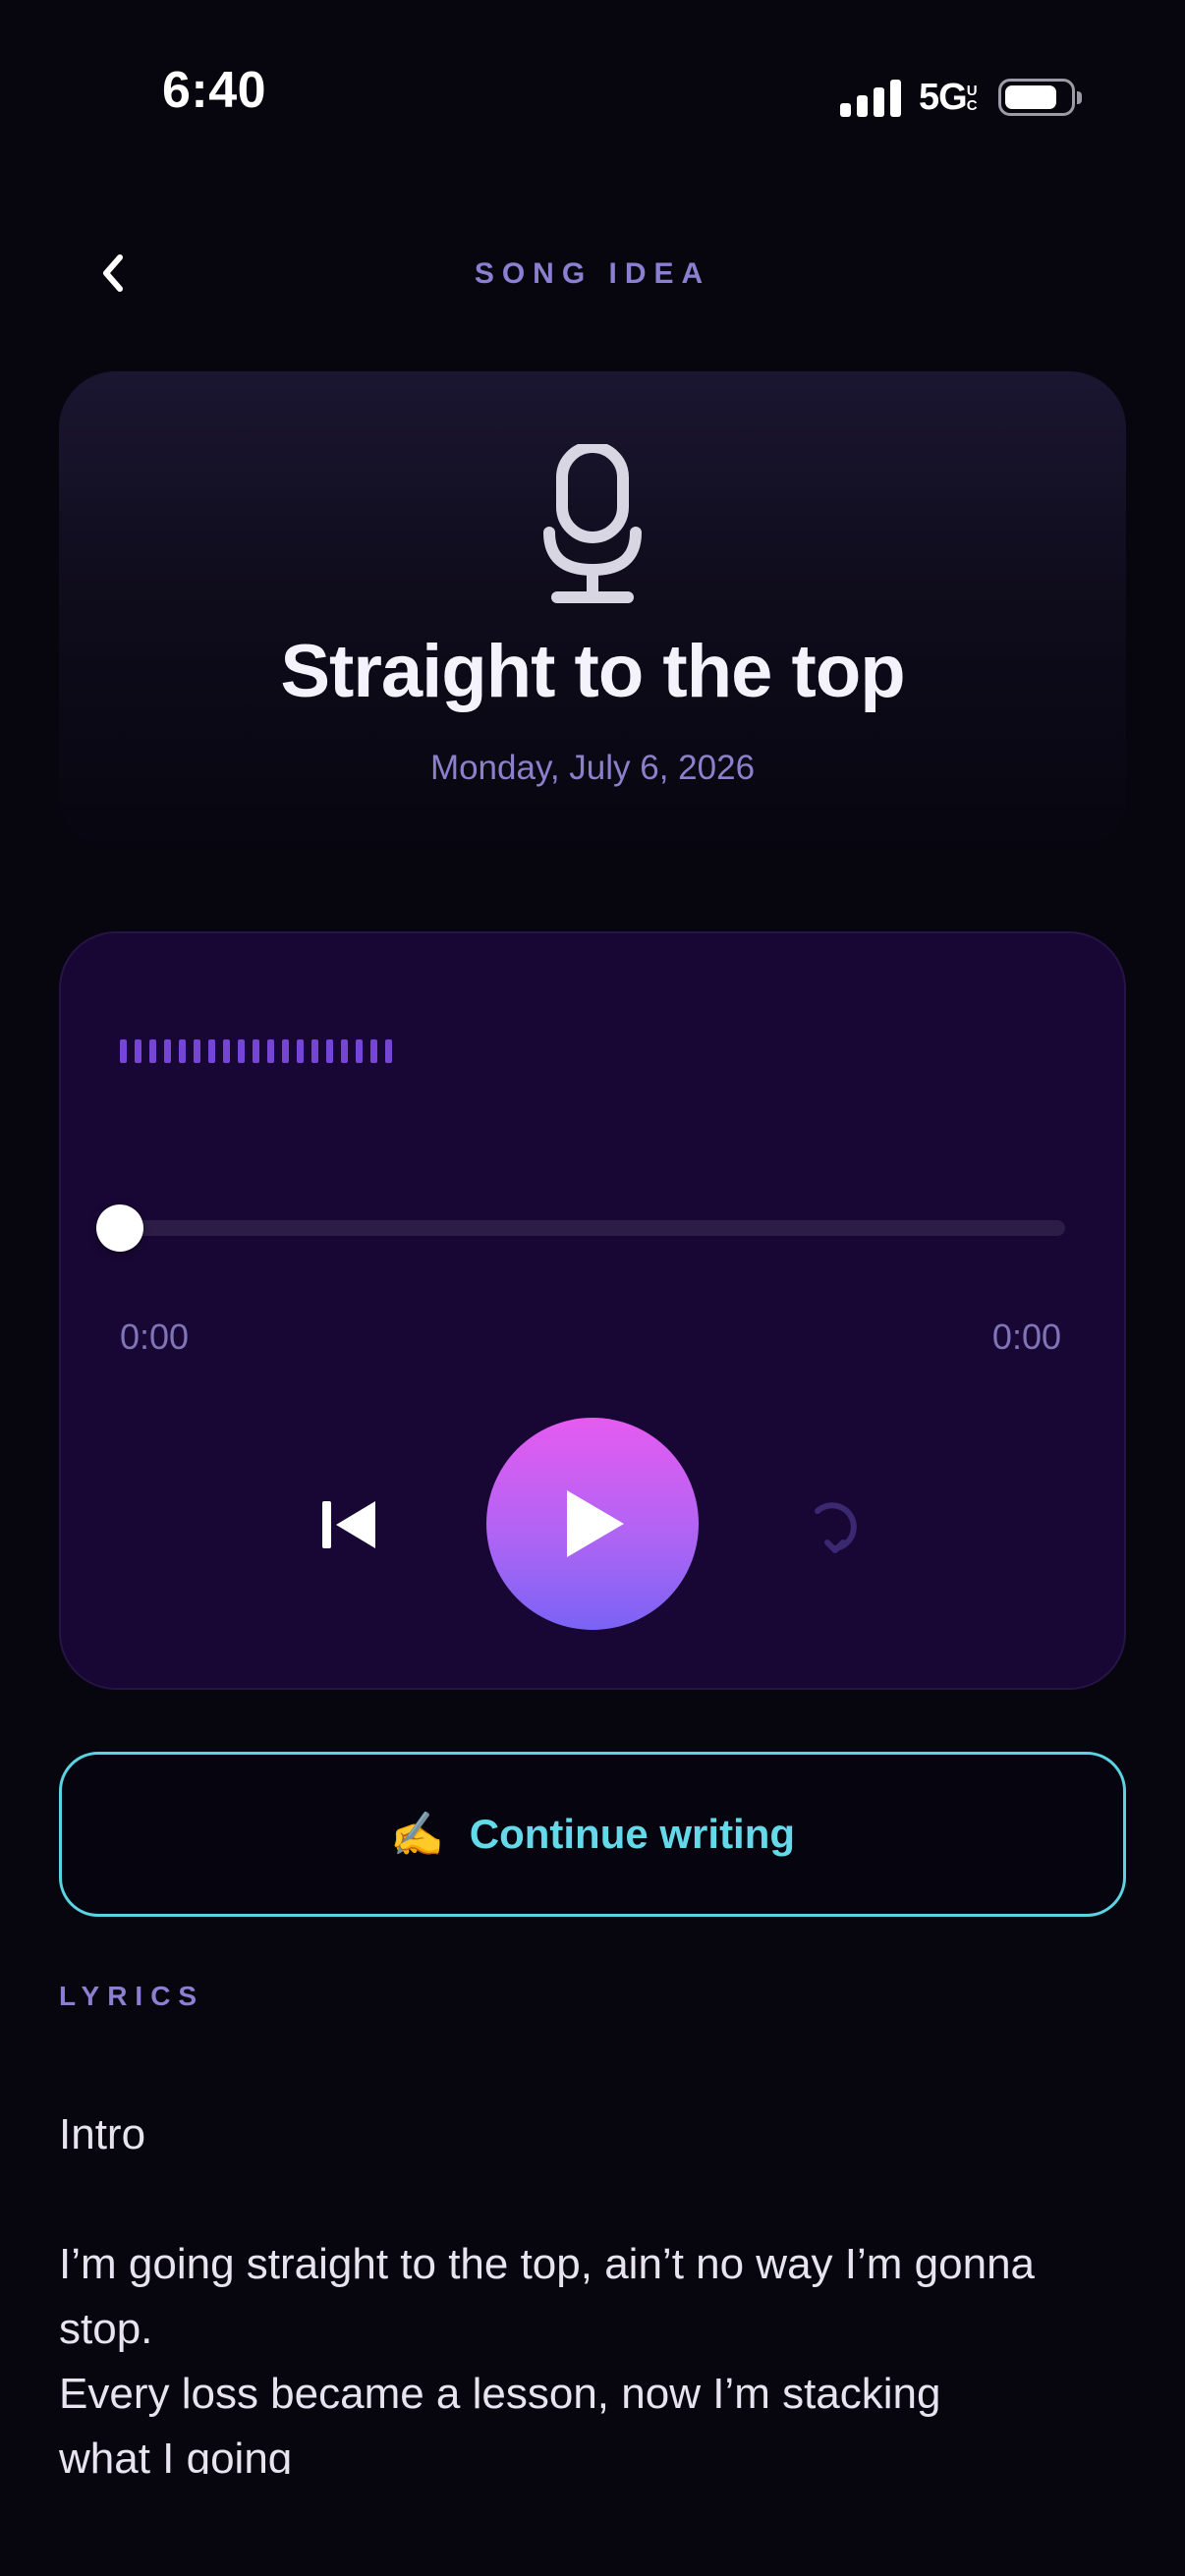 The image size is (1185, 2576). I want to click on network-suffix: UC, so click(972, 99).